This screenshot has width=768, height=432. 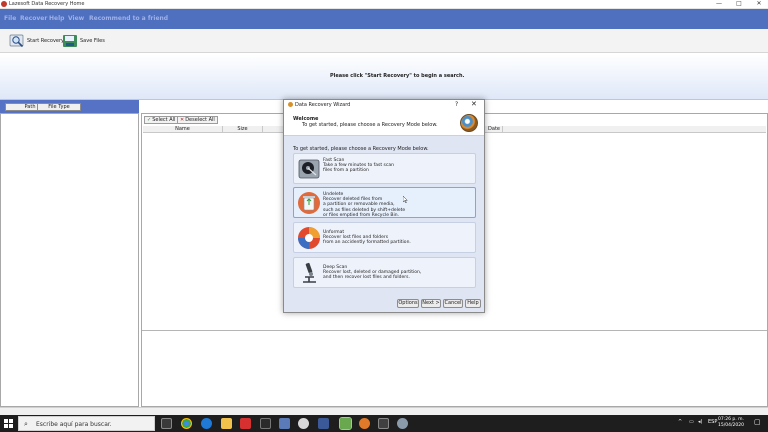 I want to click on microscope-icon, so click(x=309, y=272).